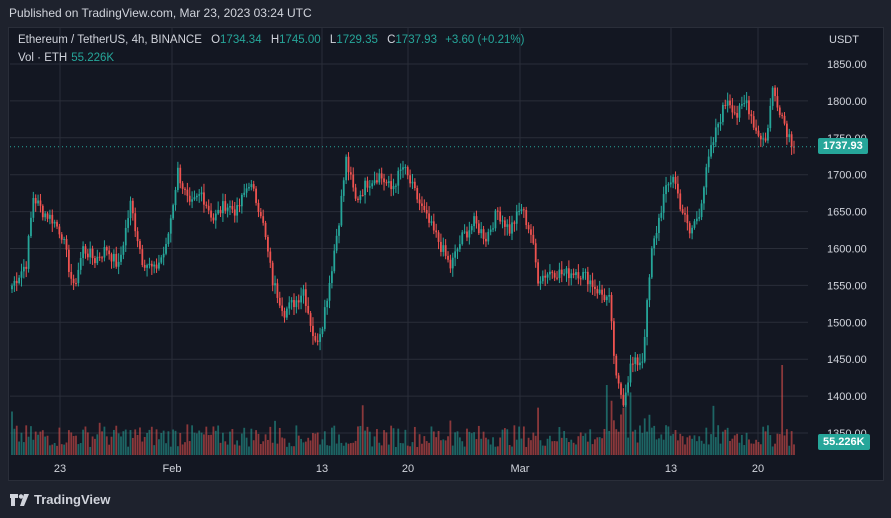 This screenshot has width=891, height=518. I want to click on x-tick-label: 23, so click(60, 469).